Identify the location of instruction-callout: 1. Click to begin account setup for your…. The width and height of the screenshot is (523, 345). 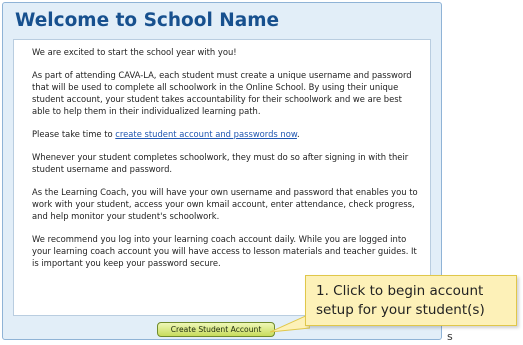
(411, 300).